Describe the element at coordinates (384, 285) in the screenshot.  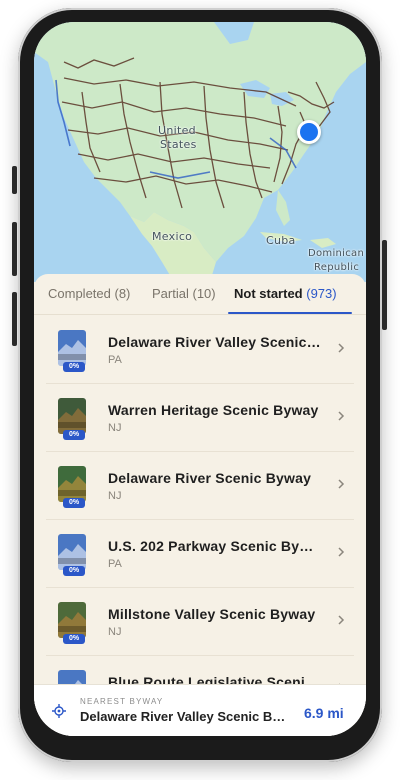
I see `side-button-power` at that location.